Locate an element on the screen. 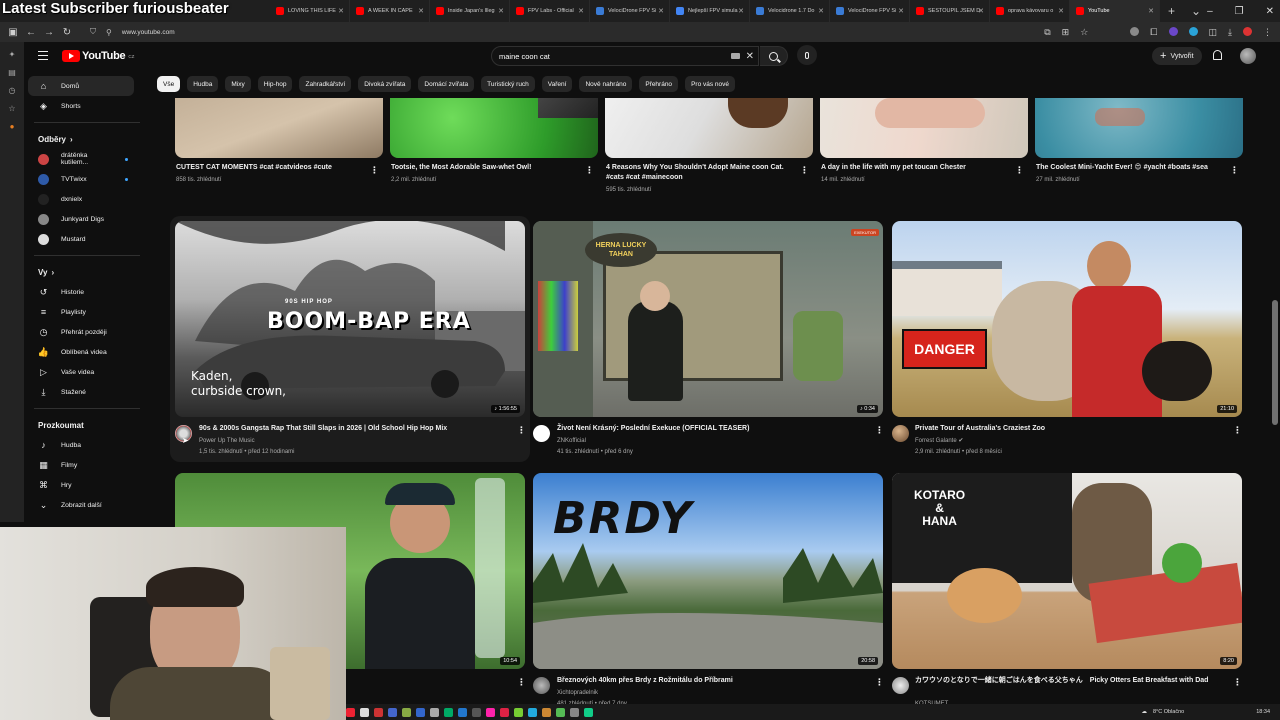 The image size is (1280, 720). youtube-logo: YouTube CZ is located at coordinates (98, 56).